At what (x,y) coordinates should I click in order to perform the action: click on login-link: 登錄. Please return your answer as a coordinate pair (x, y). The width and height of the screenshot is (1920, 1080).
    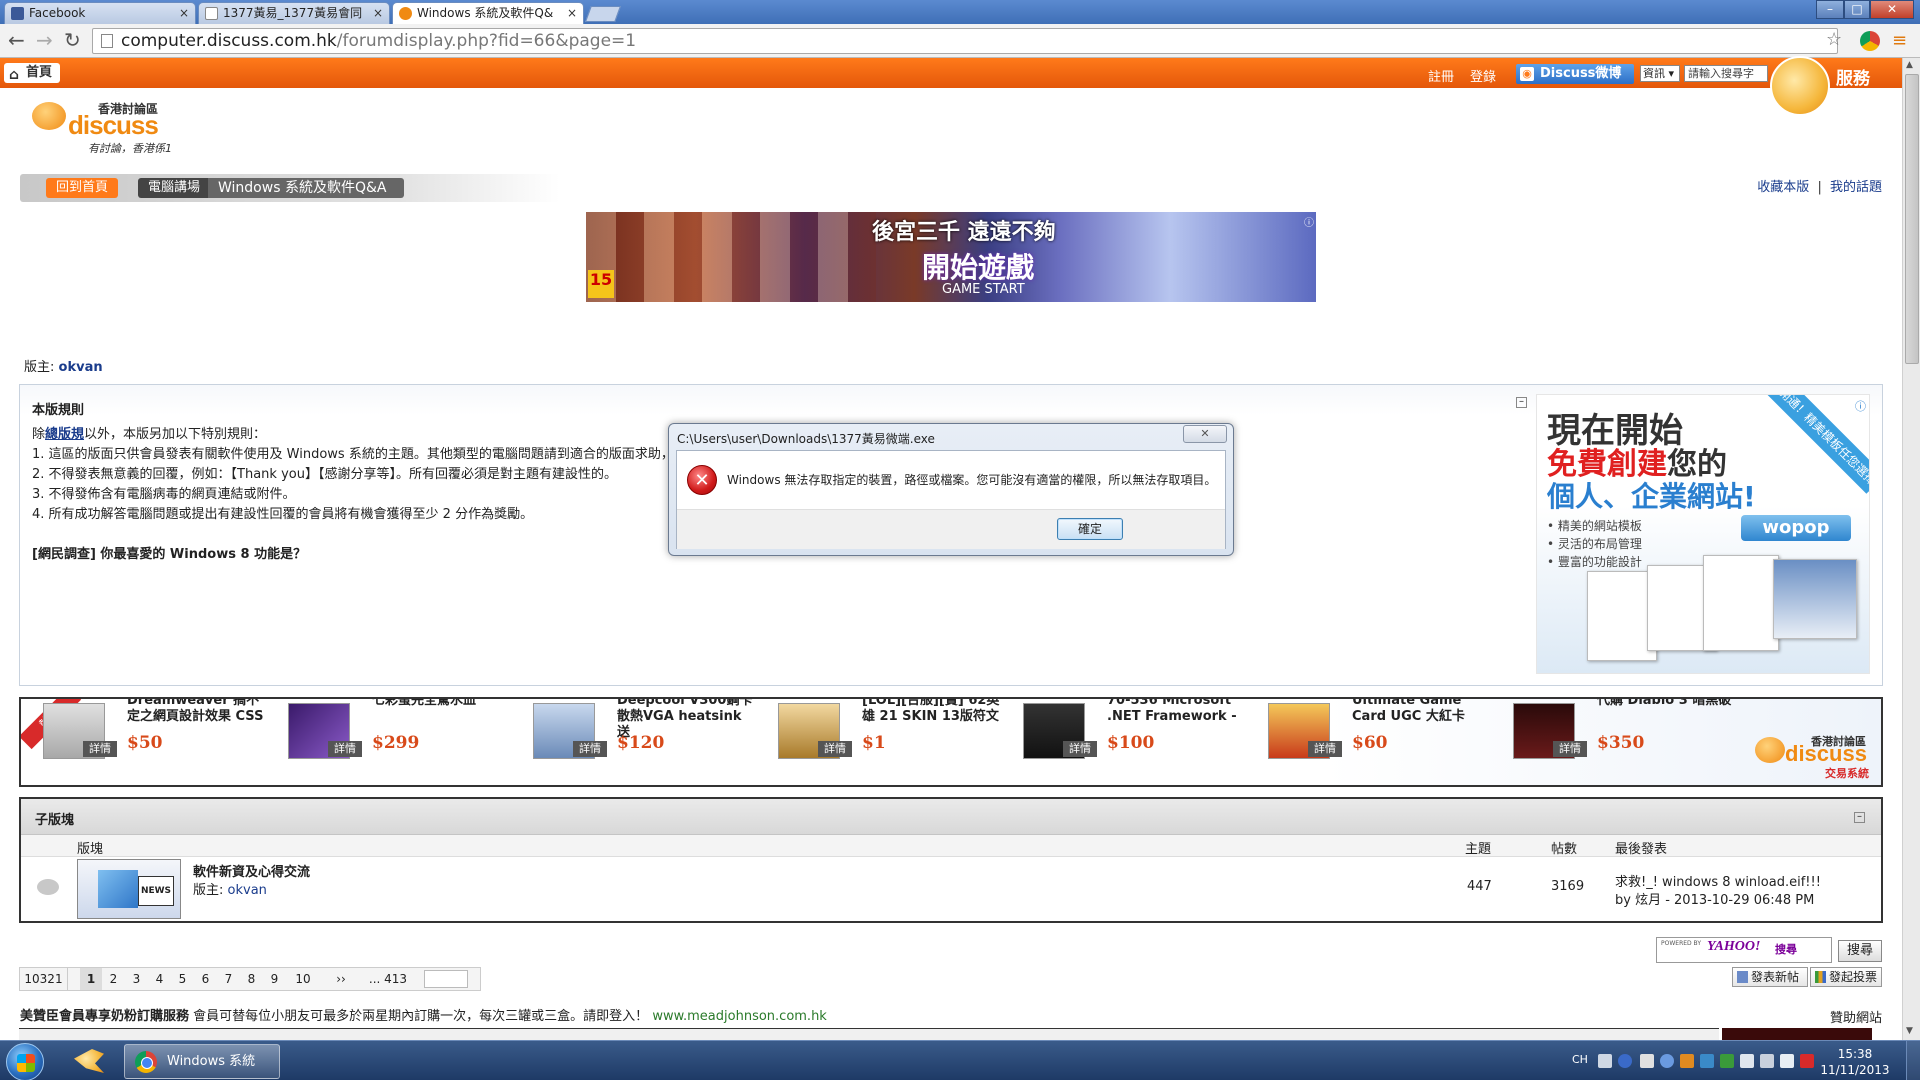
    Looking at the image, I should click on (1483, 75).